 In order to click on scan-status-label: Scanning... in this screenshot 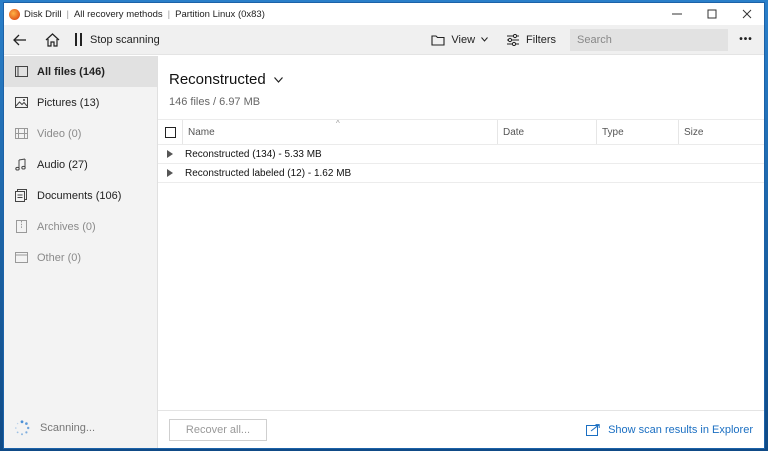, I will do `click(68, 428)`.